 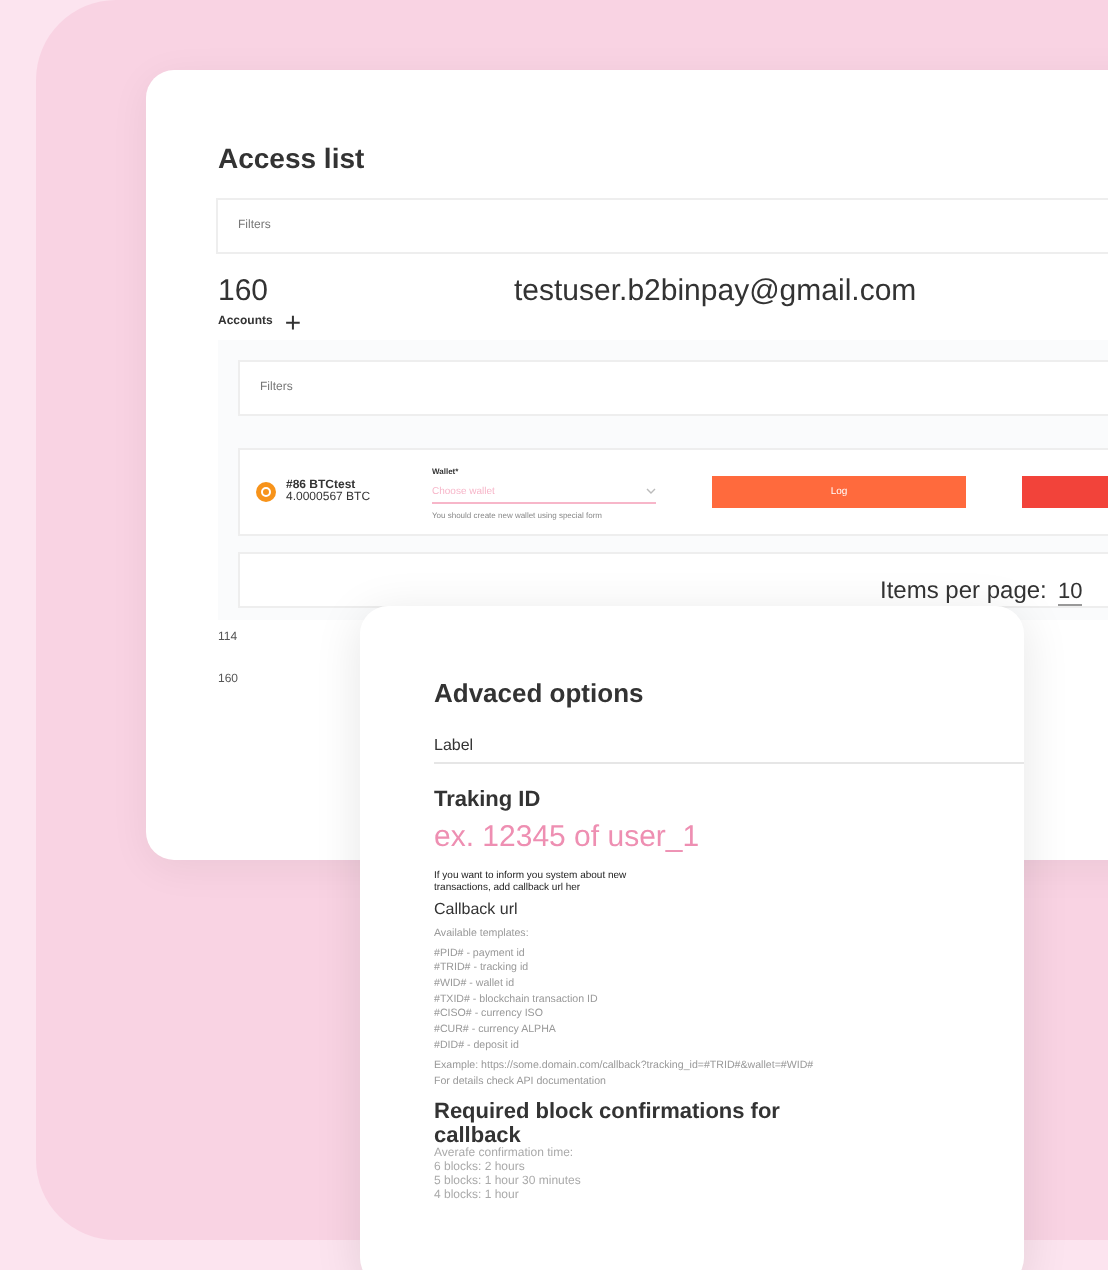 I want to click on dialog-title: Advaced options, so click(x=540, y=693).